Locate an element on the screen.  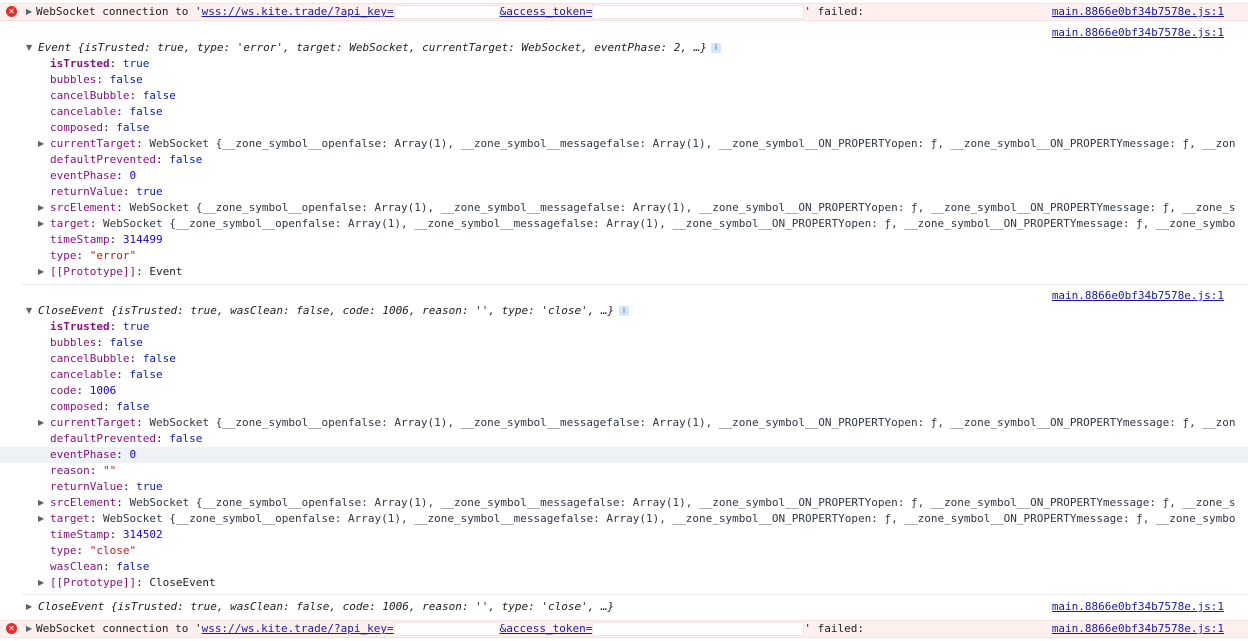
property-row: eventPhase: 0 is located at coordinates (93, 175).